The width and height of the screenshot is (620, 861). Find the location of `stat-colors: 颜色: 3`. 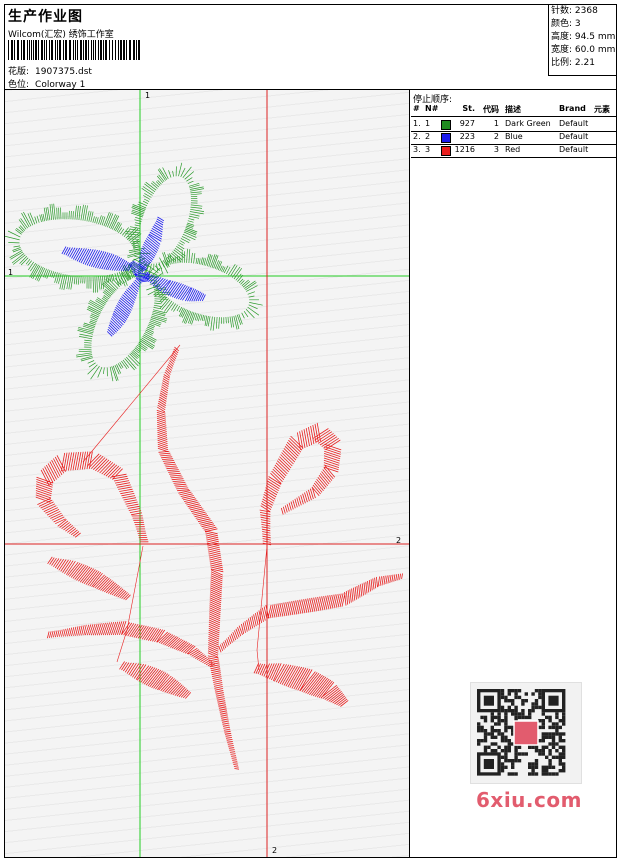

stat-colors: 颜色: 3 is located at coordinates (566, 24).